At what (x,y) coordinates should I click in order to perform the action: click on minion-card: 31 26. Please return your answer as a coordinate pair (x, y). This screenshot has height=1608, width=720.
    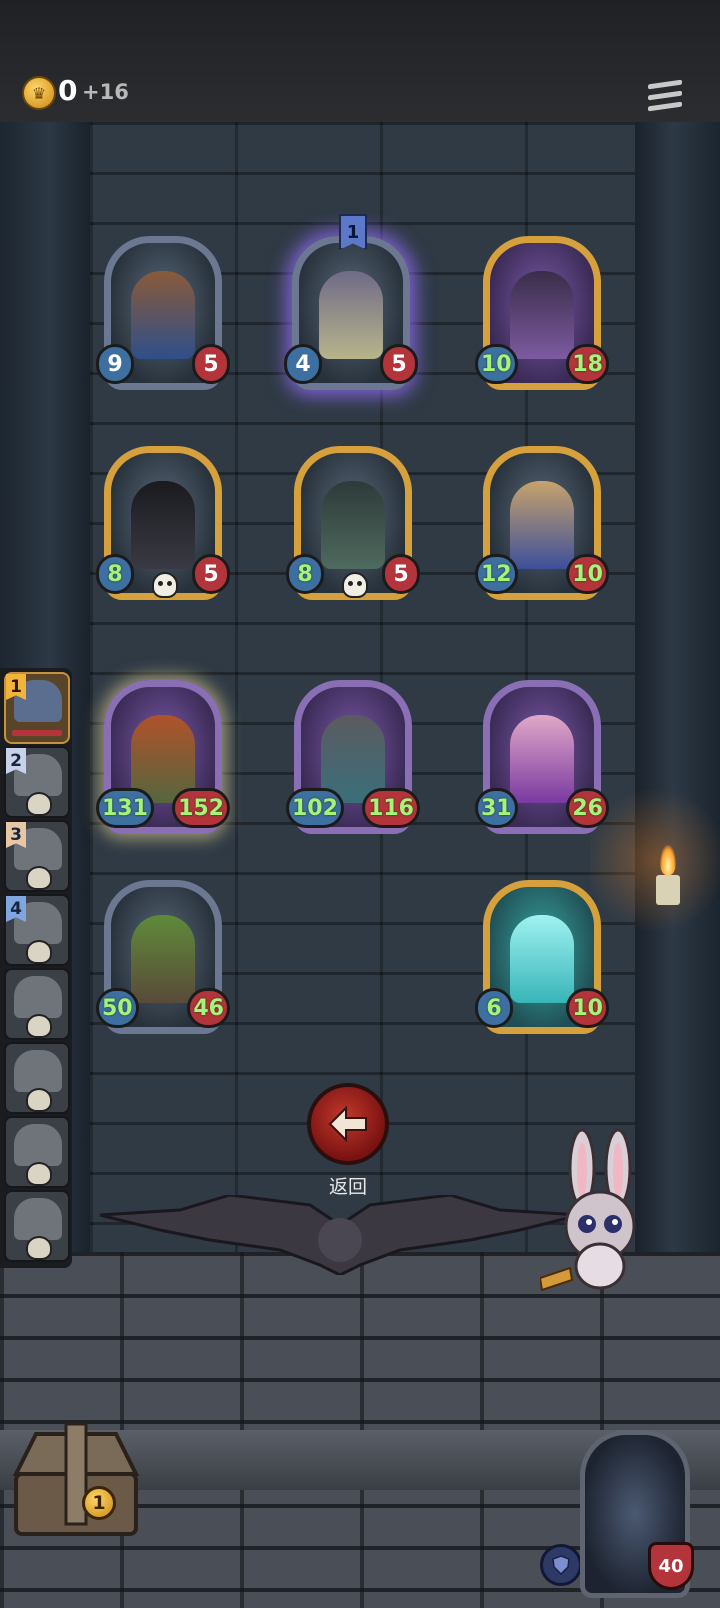
    Looking at the image, I should click on (542, 759).